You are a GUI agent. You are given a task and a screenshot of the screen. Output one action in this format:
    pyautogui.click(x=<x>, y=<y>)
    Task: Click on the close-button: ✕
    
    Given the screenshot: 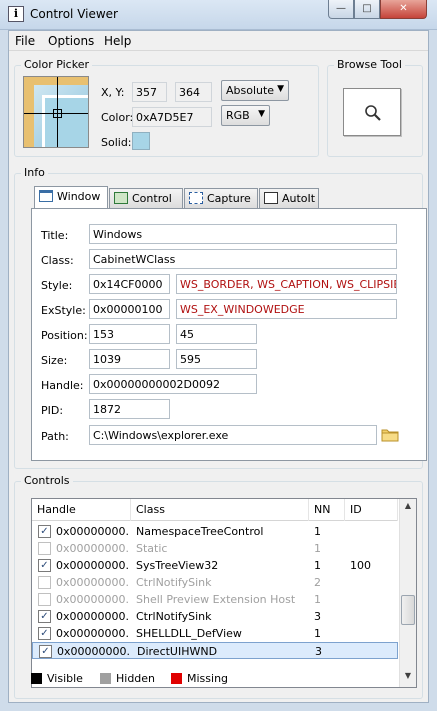 What is the action you would take?
    pyautogui.click(x=403, y=9)
    